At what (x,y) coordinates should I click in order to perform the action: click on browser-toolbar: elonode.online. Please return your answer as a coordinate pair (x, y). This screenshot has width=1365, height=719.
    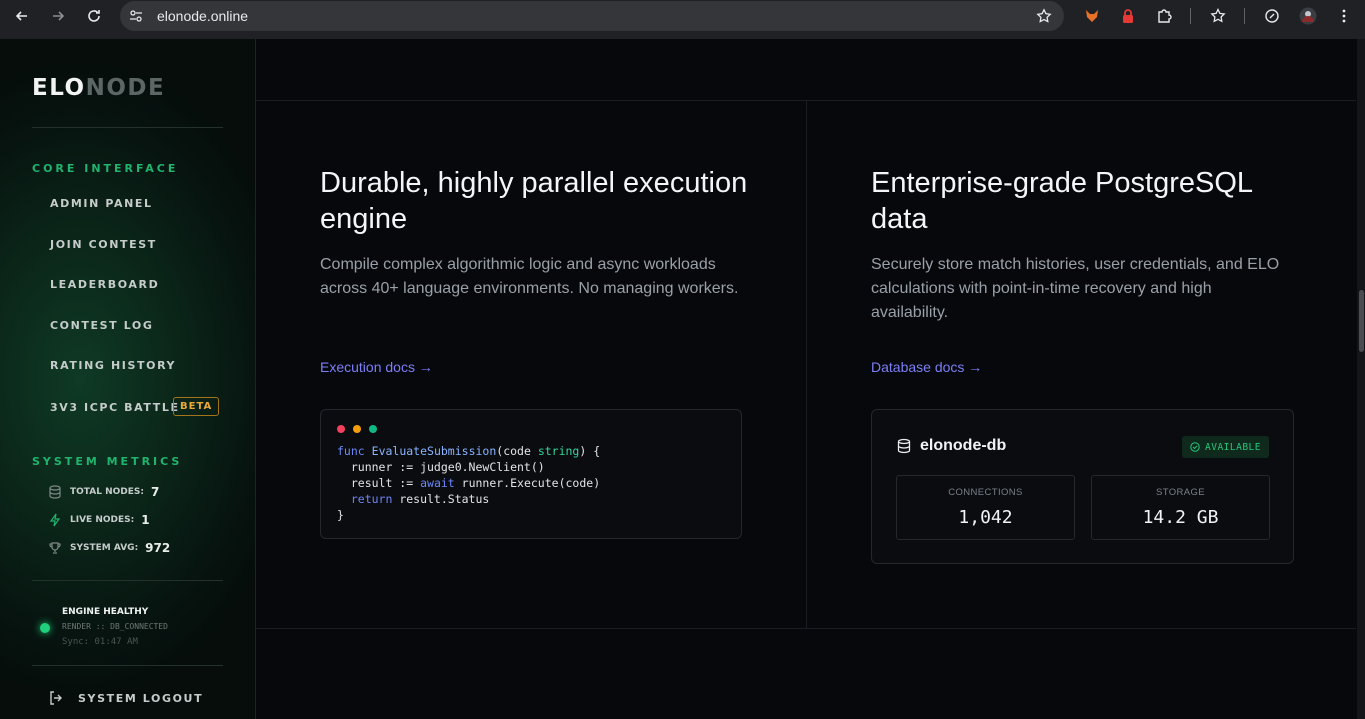
    Looking at the image, I should click on (682, 19).